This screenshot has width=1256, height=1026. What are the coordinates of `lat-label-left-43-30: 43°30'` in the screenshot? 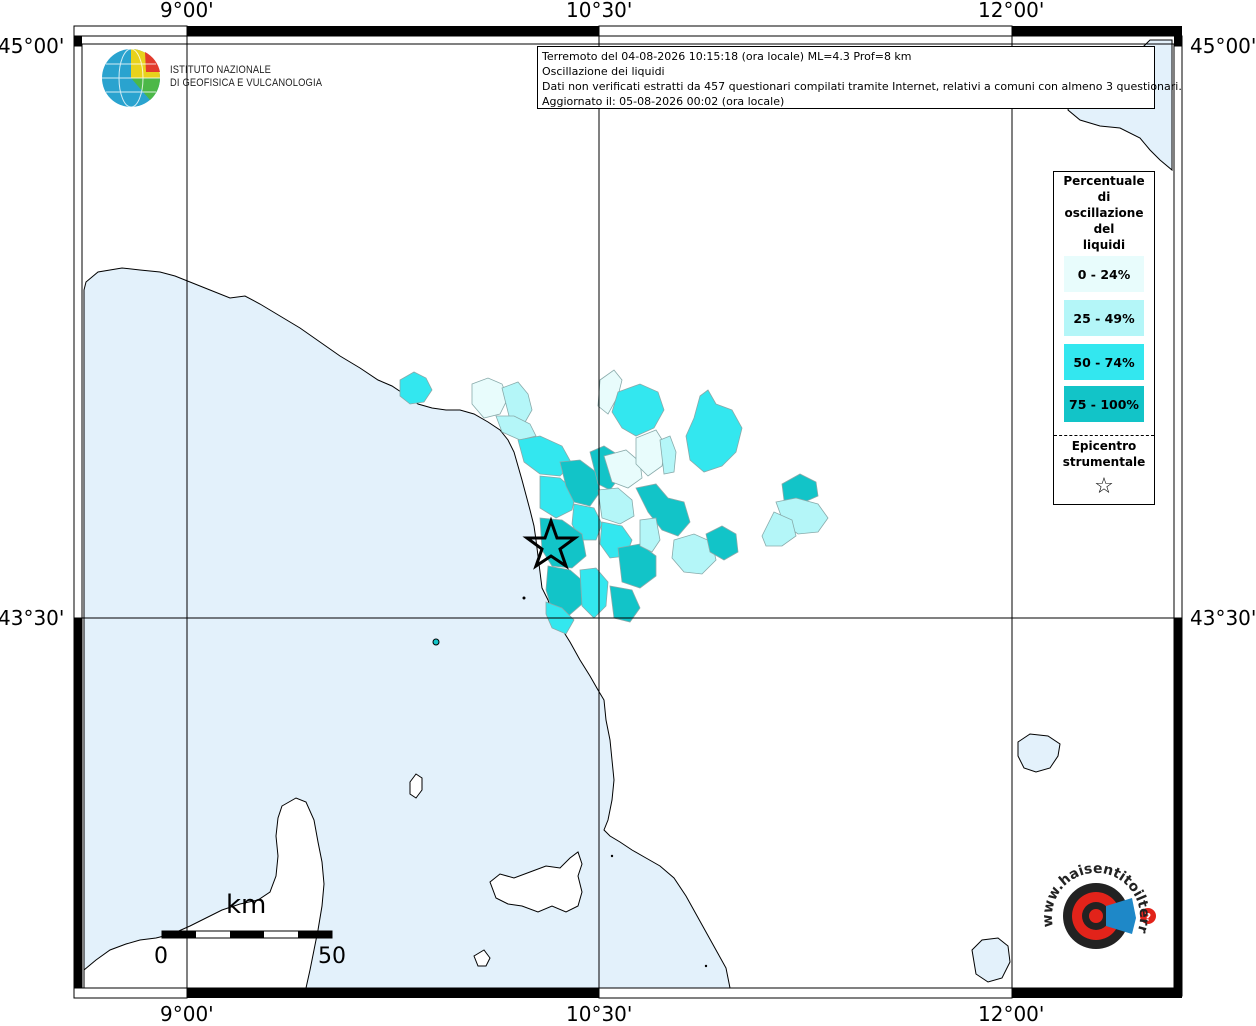 It's located at (32, 618).